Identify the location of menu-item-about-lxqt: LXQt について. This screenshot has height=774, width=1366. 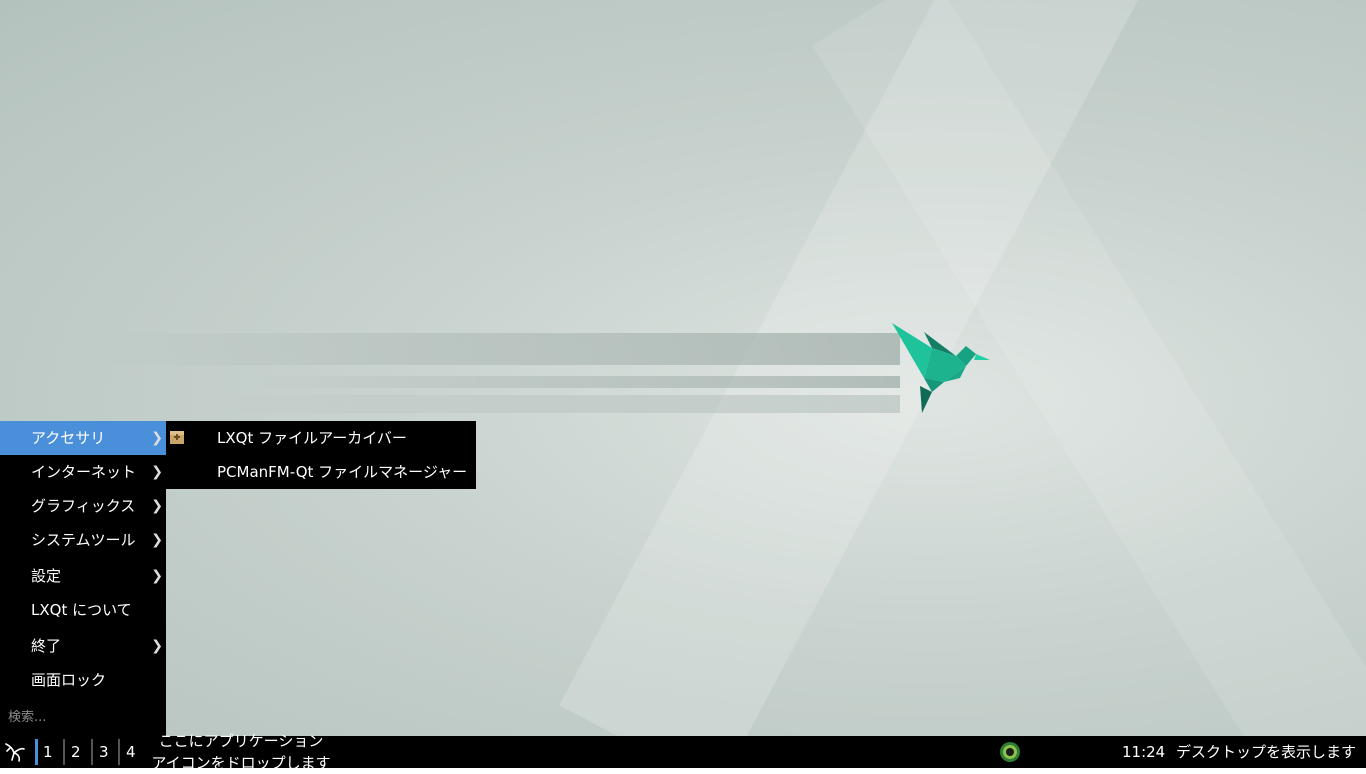
(83, 610).